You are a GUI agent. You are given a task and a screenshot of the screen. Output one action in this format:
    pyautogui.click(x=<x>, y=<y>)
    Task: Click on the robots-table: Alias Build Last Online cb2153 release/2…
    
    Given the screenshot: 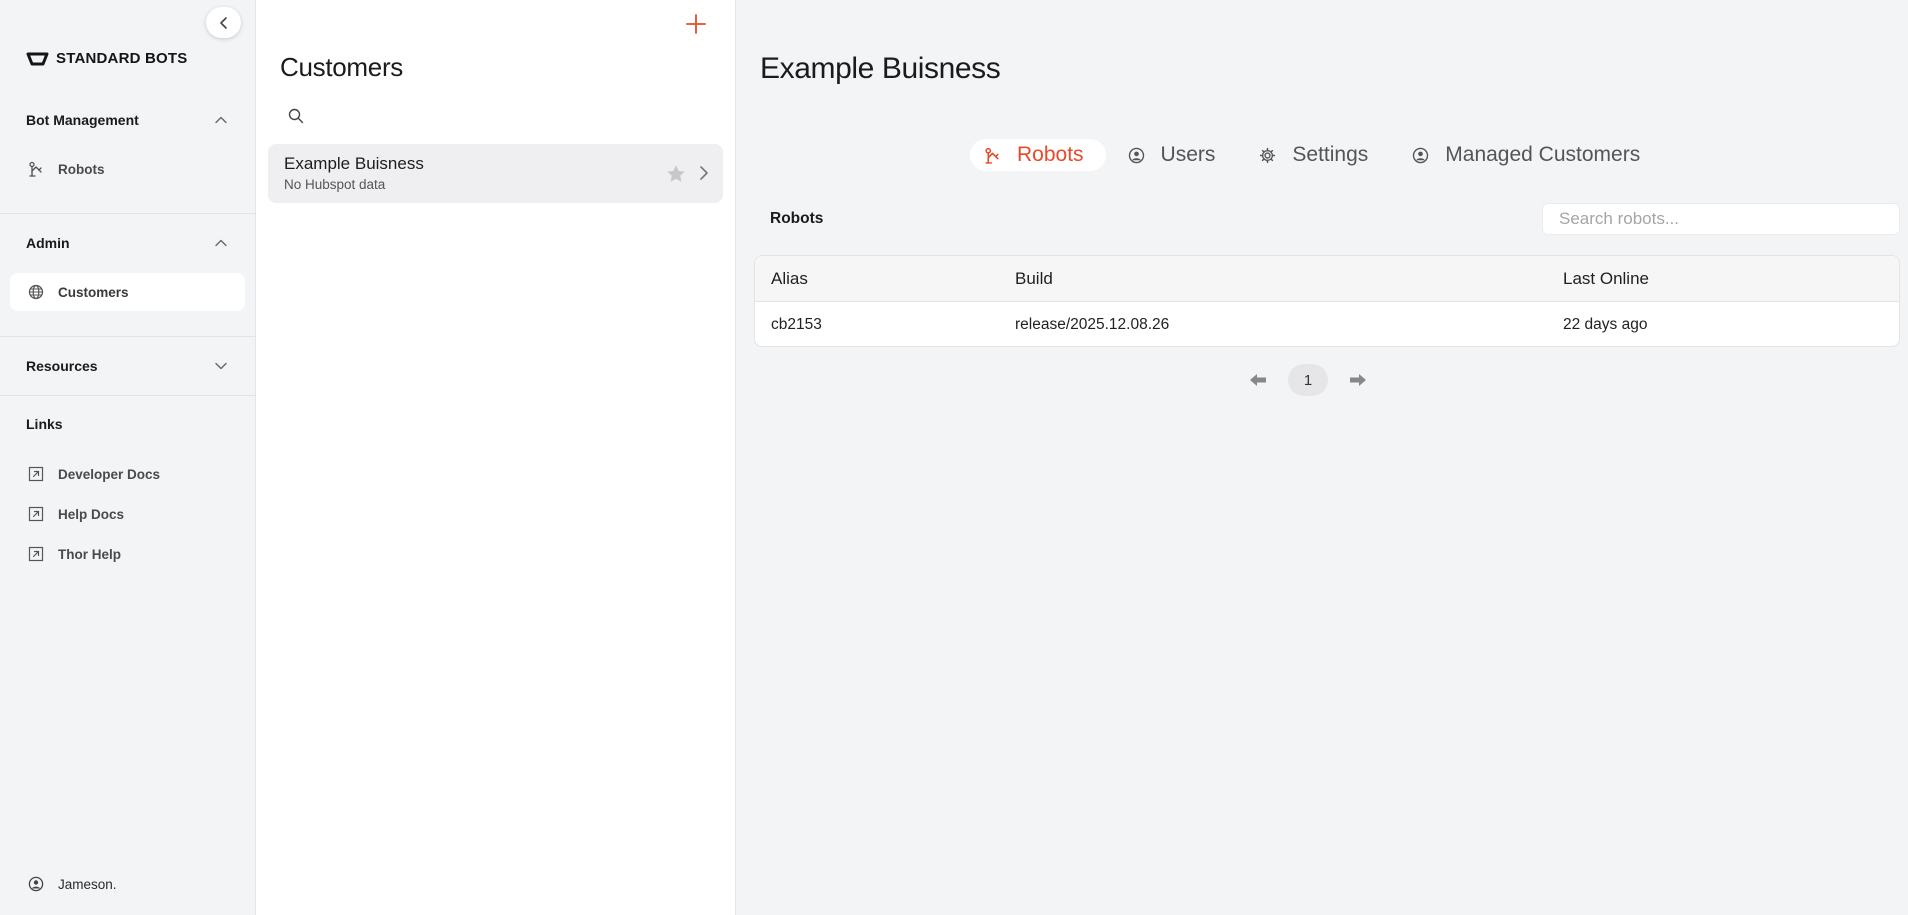 What is the action you would take?
    pyautogui.click(x=1327, y=301)
    